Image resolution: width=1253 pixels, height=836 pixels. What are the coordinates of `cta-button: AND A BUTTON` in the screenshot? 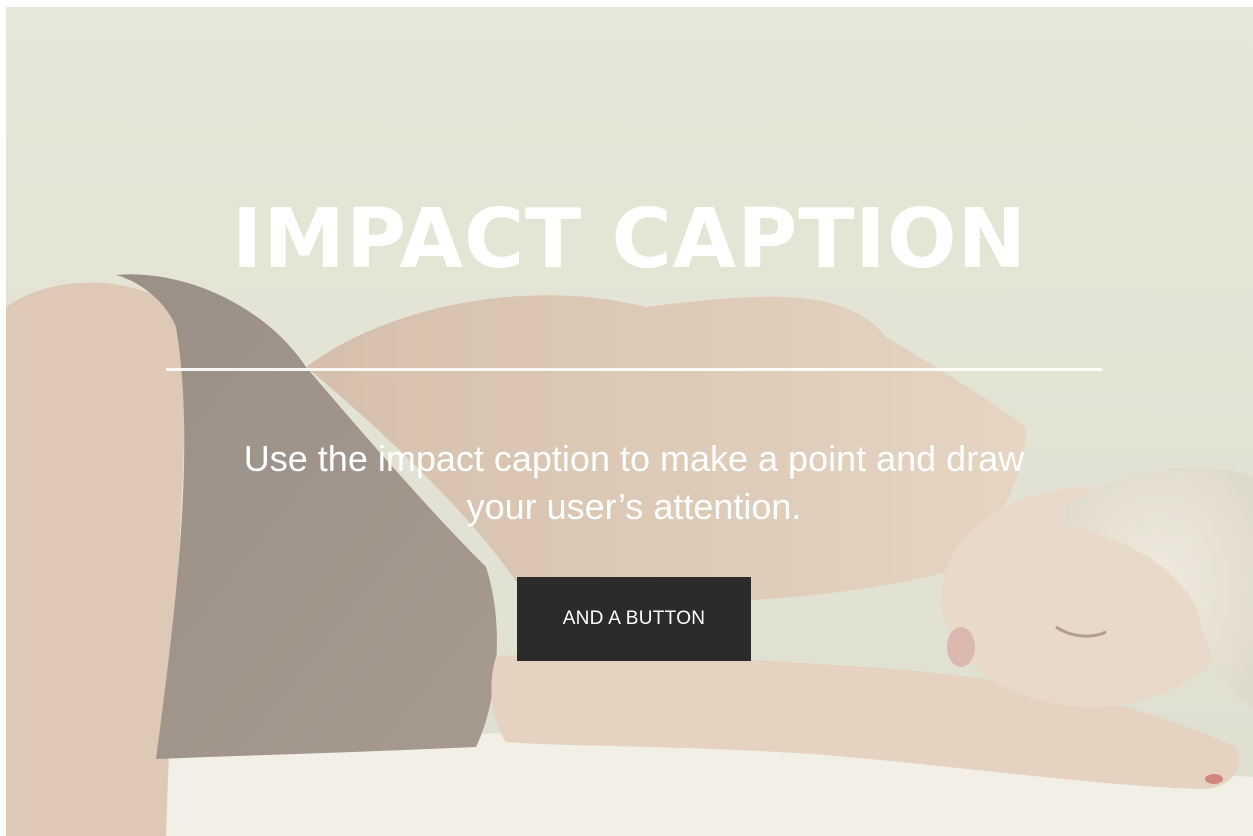 It's located at (634, 619).